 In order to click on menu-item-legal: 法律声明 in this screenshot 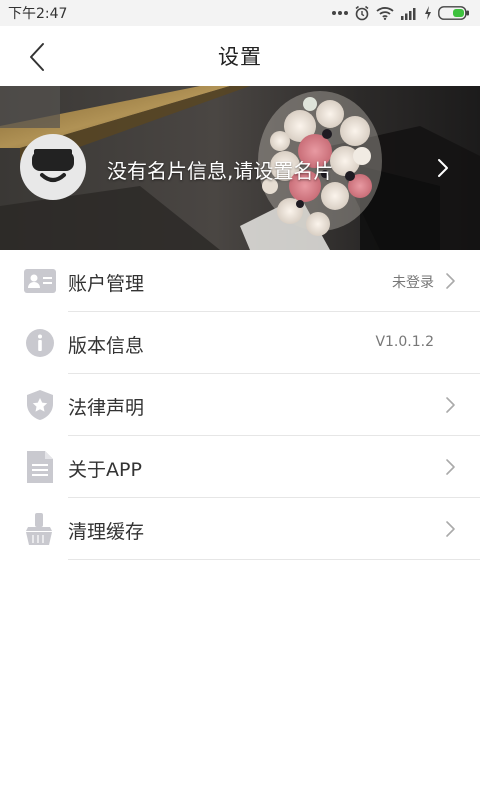, I will do `click(240, 405)`.